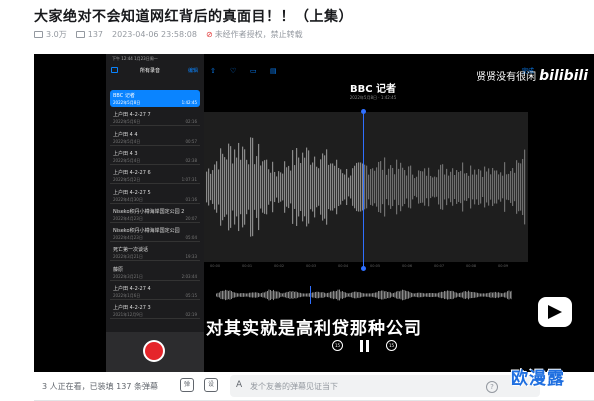 The image size is (594, 401). What do you see at coordinates (155, 156) in the screenshot?
I see `recording-item: 上户田 4 3 2022年5月4日 02:38` at bounding box center [155, 156].